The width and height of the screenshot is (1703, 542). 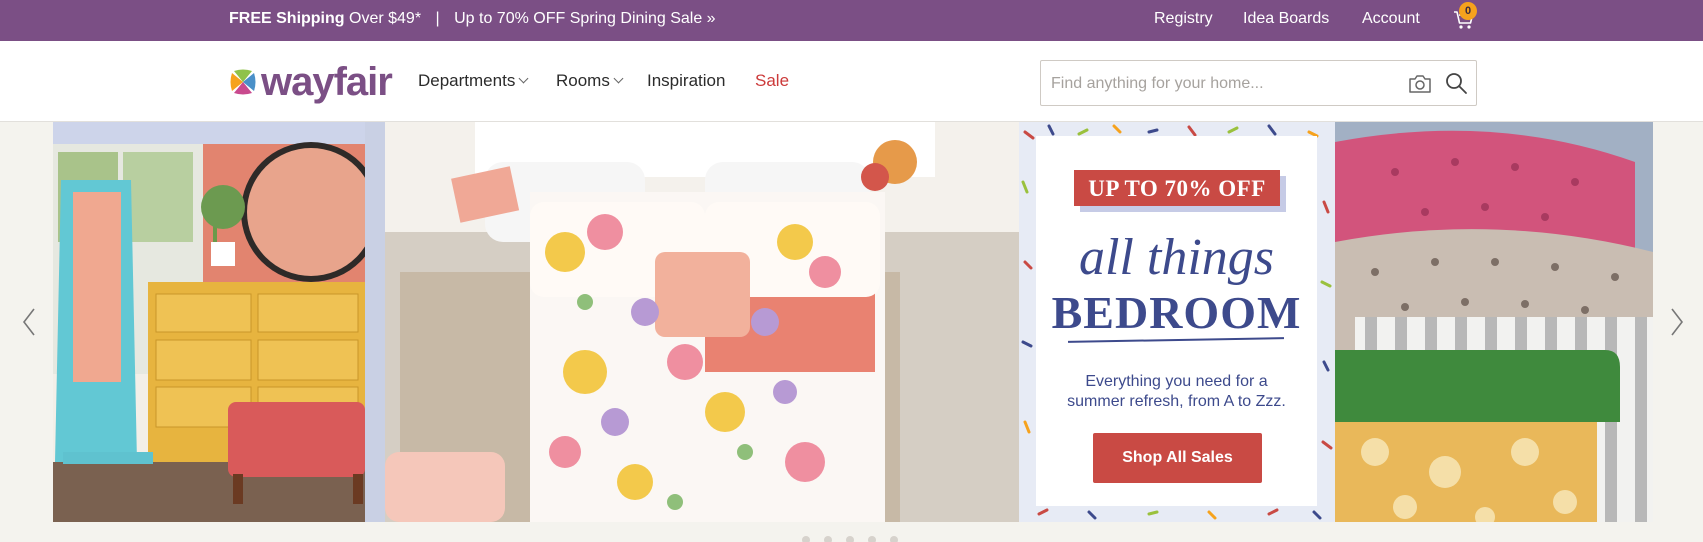 What do you see at coordinates (1420, 84) in the screenshot?
I see `camera-icon` at bounding box center [1420, 84].